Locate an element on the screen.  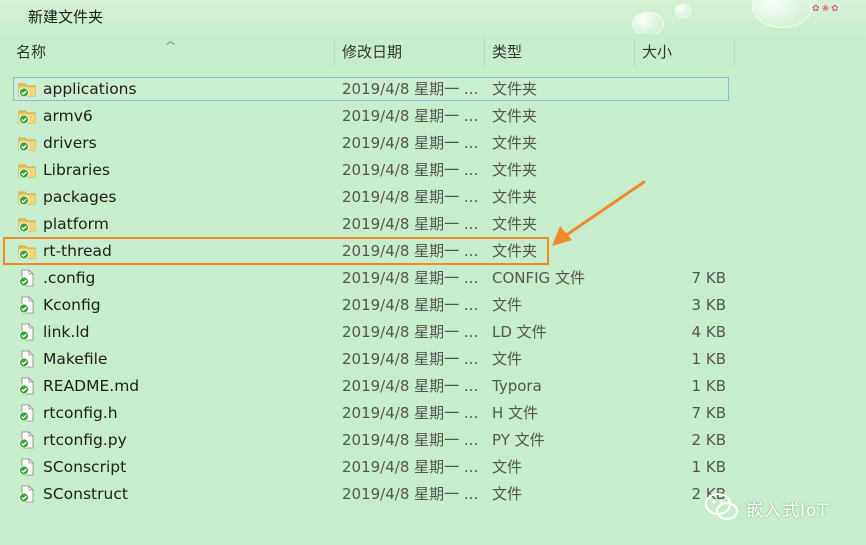
file-row: link.ld 2019/4/8 星期一 ... LD 文件 4 KB is located at coordinates (433, 332).